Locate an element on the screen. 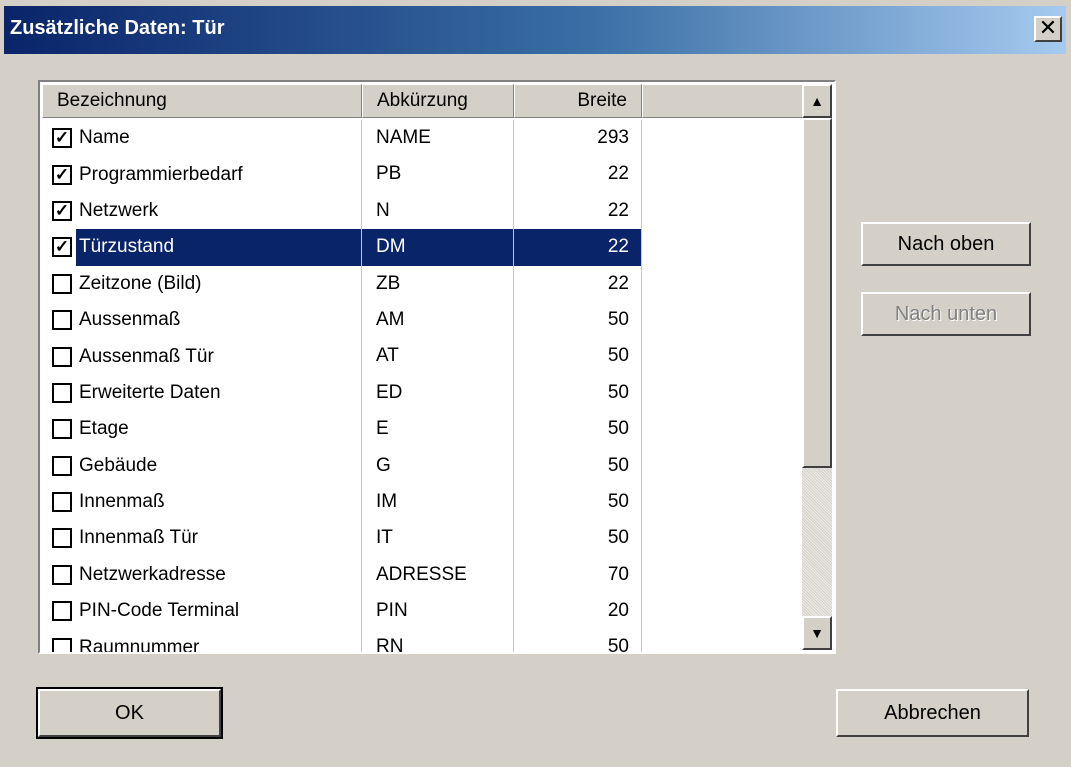 The image size is (1071, 767). row-label: Innenmaß is located at coordinates (122, 502).